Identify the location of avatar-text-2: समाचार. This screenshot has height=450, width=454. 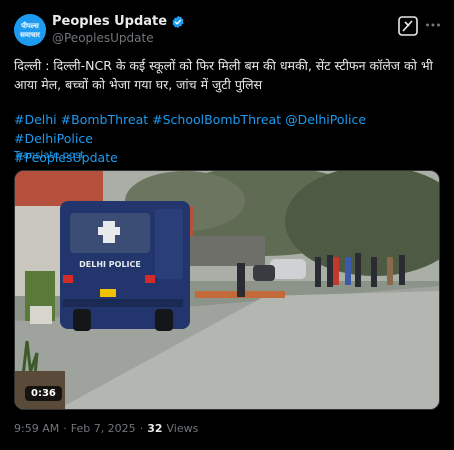
(30, 35).